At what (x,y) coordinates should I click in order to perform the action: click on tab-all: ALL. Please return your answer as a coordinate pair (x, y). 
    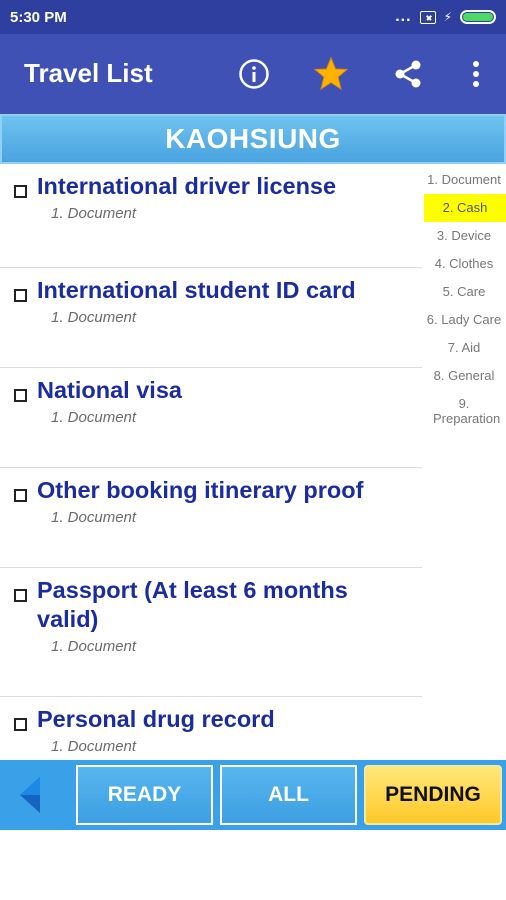
    Looking at the image, I should click on (288, 795).